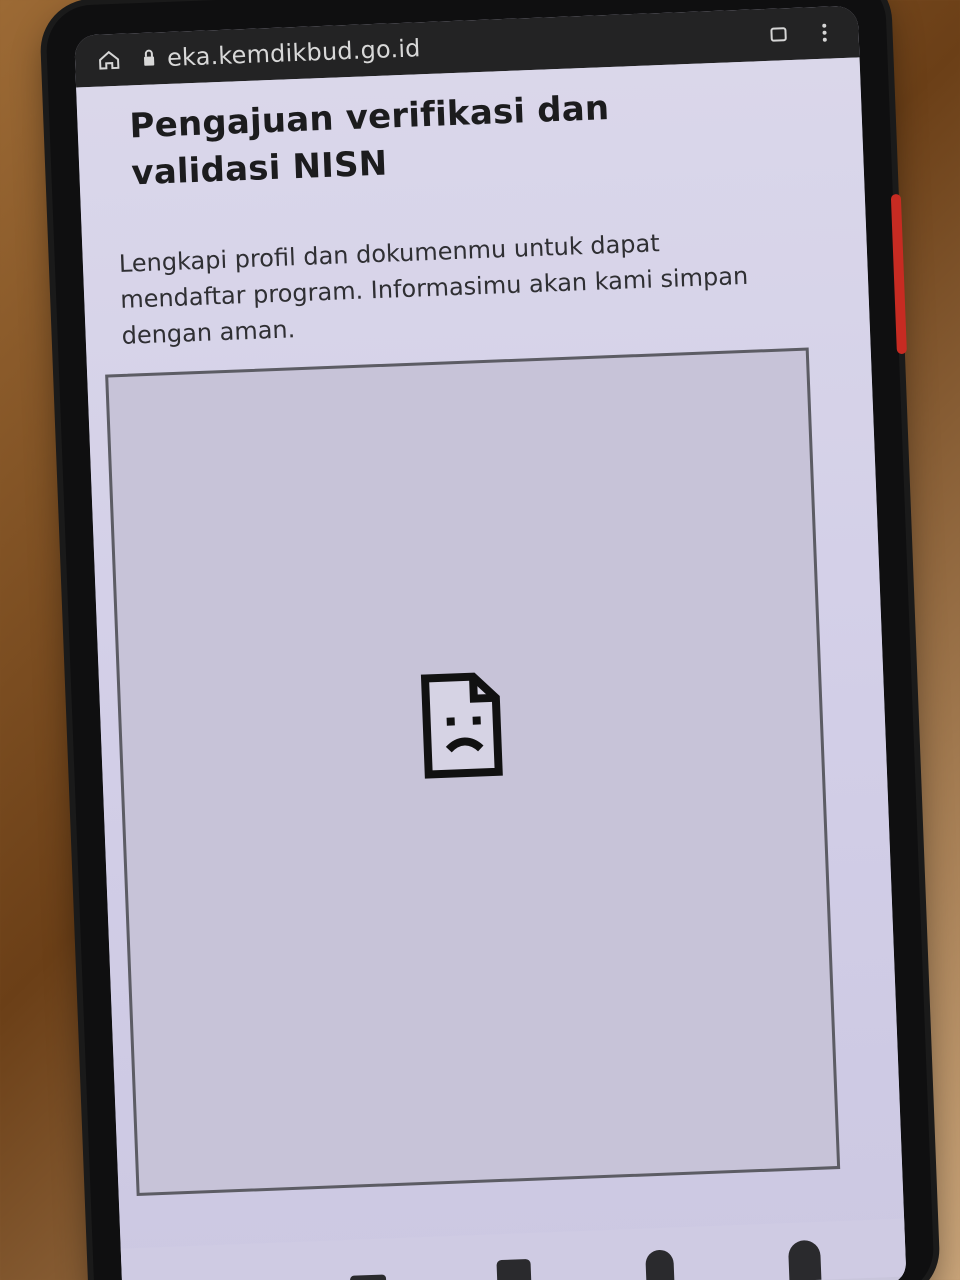 This screenshot has width=960, height=1280. I want to click on home-icon, so click(109, 60).